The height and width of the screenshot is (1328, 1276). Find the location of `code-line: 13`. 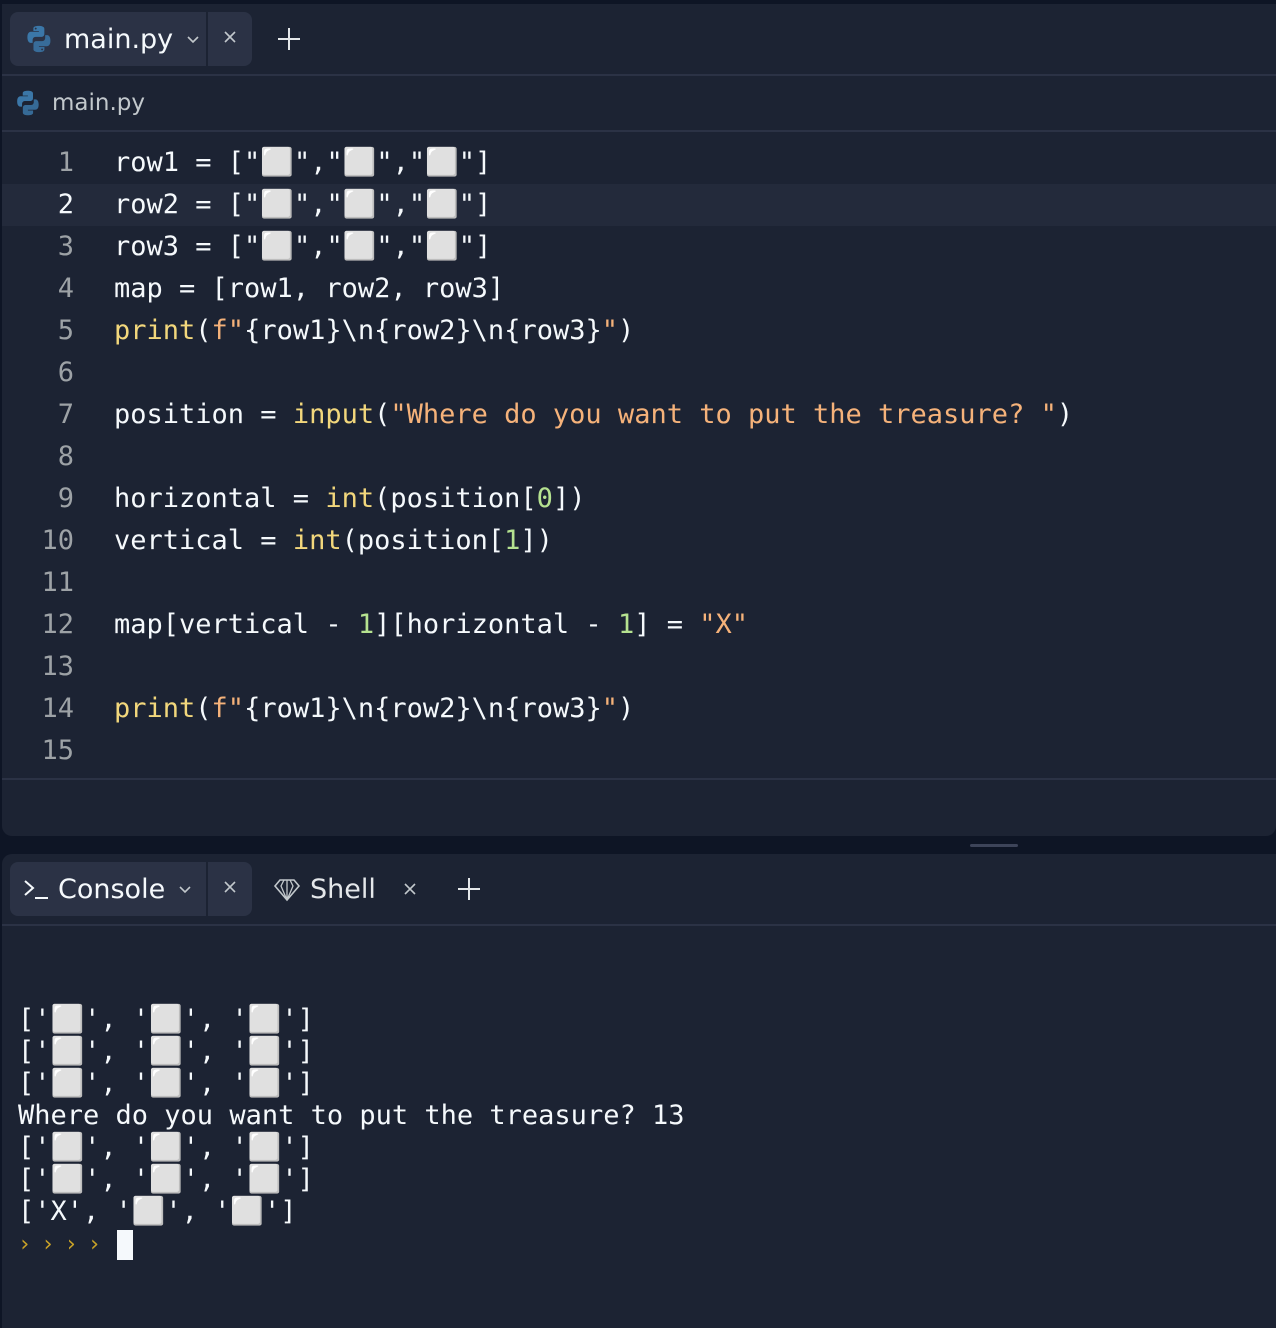

code-line: 13 is located at coordinates (639, 667).